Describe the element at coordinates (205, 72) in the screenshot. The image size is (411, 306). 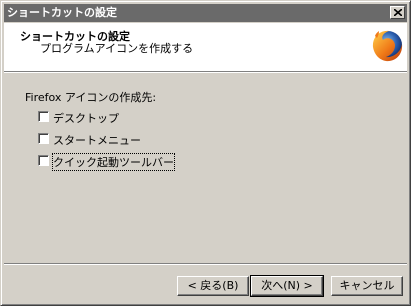
I see `header-divider` at that location.